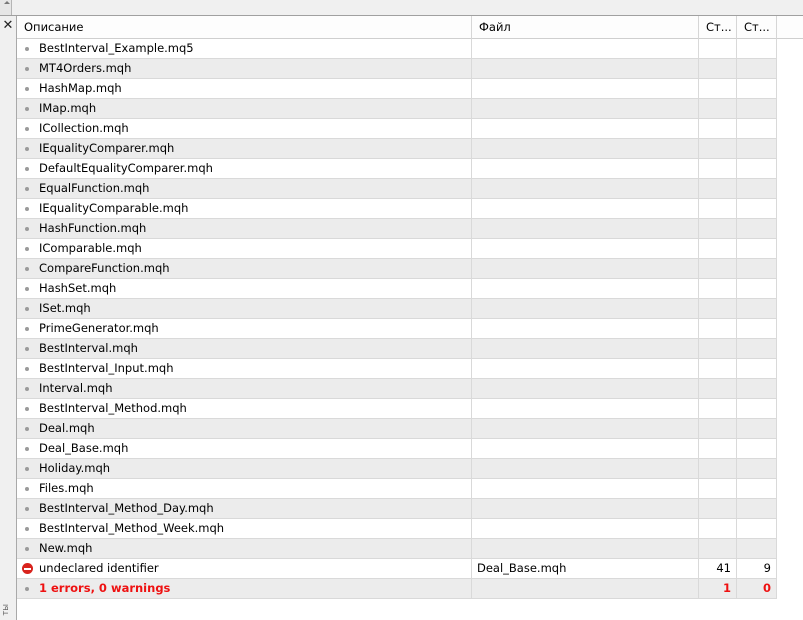 The width and height of the screenshot is (803, 620). I want to click on table-row: BestInterval_Method_Week.mqh, so click(397, 529).